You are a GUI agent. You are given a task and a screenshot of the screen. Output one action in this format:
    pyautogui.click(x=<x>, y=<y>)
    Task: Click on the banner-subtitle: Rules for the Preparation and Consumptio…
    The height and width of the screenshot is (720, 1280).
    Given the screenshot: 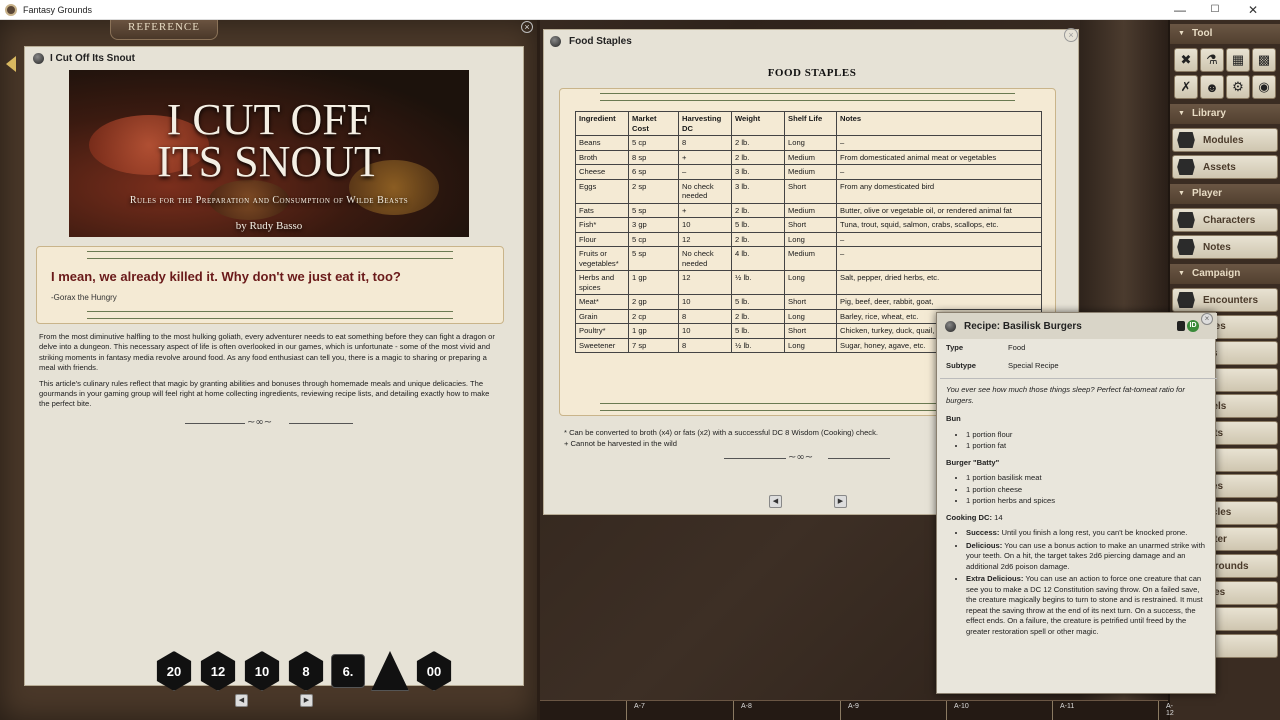 What is the action you would take?
    pyautogui.click(x=269, y=200)
    